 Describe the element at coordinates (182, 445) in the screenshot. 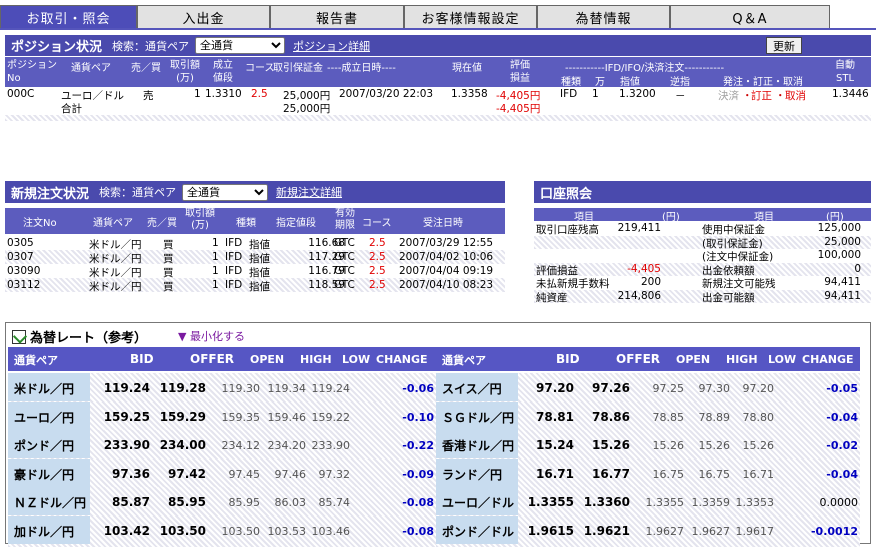

I see `rate-offer: 234.00` at that location.